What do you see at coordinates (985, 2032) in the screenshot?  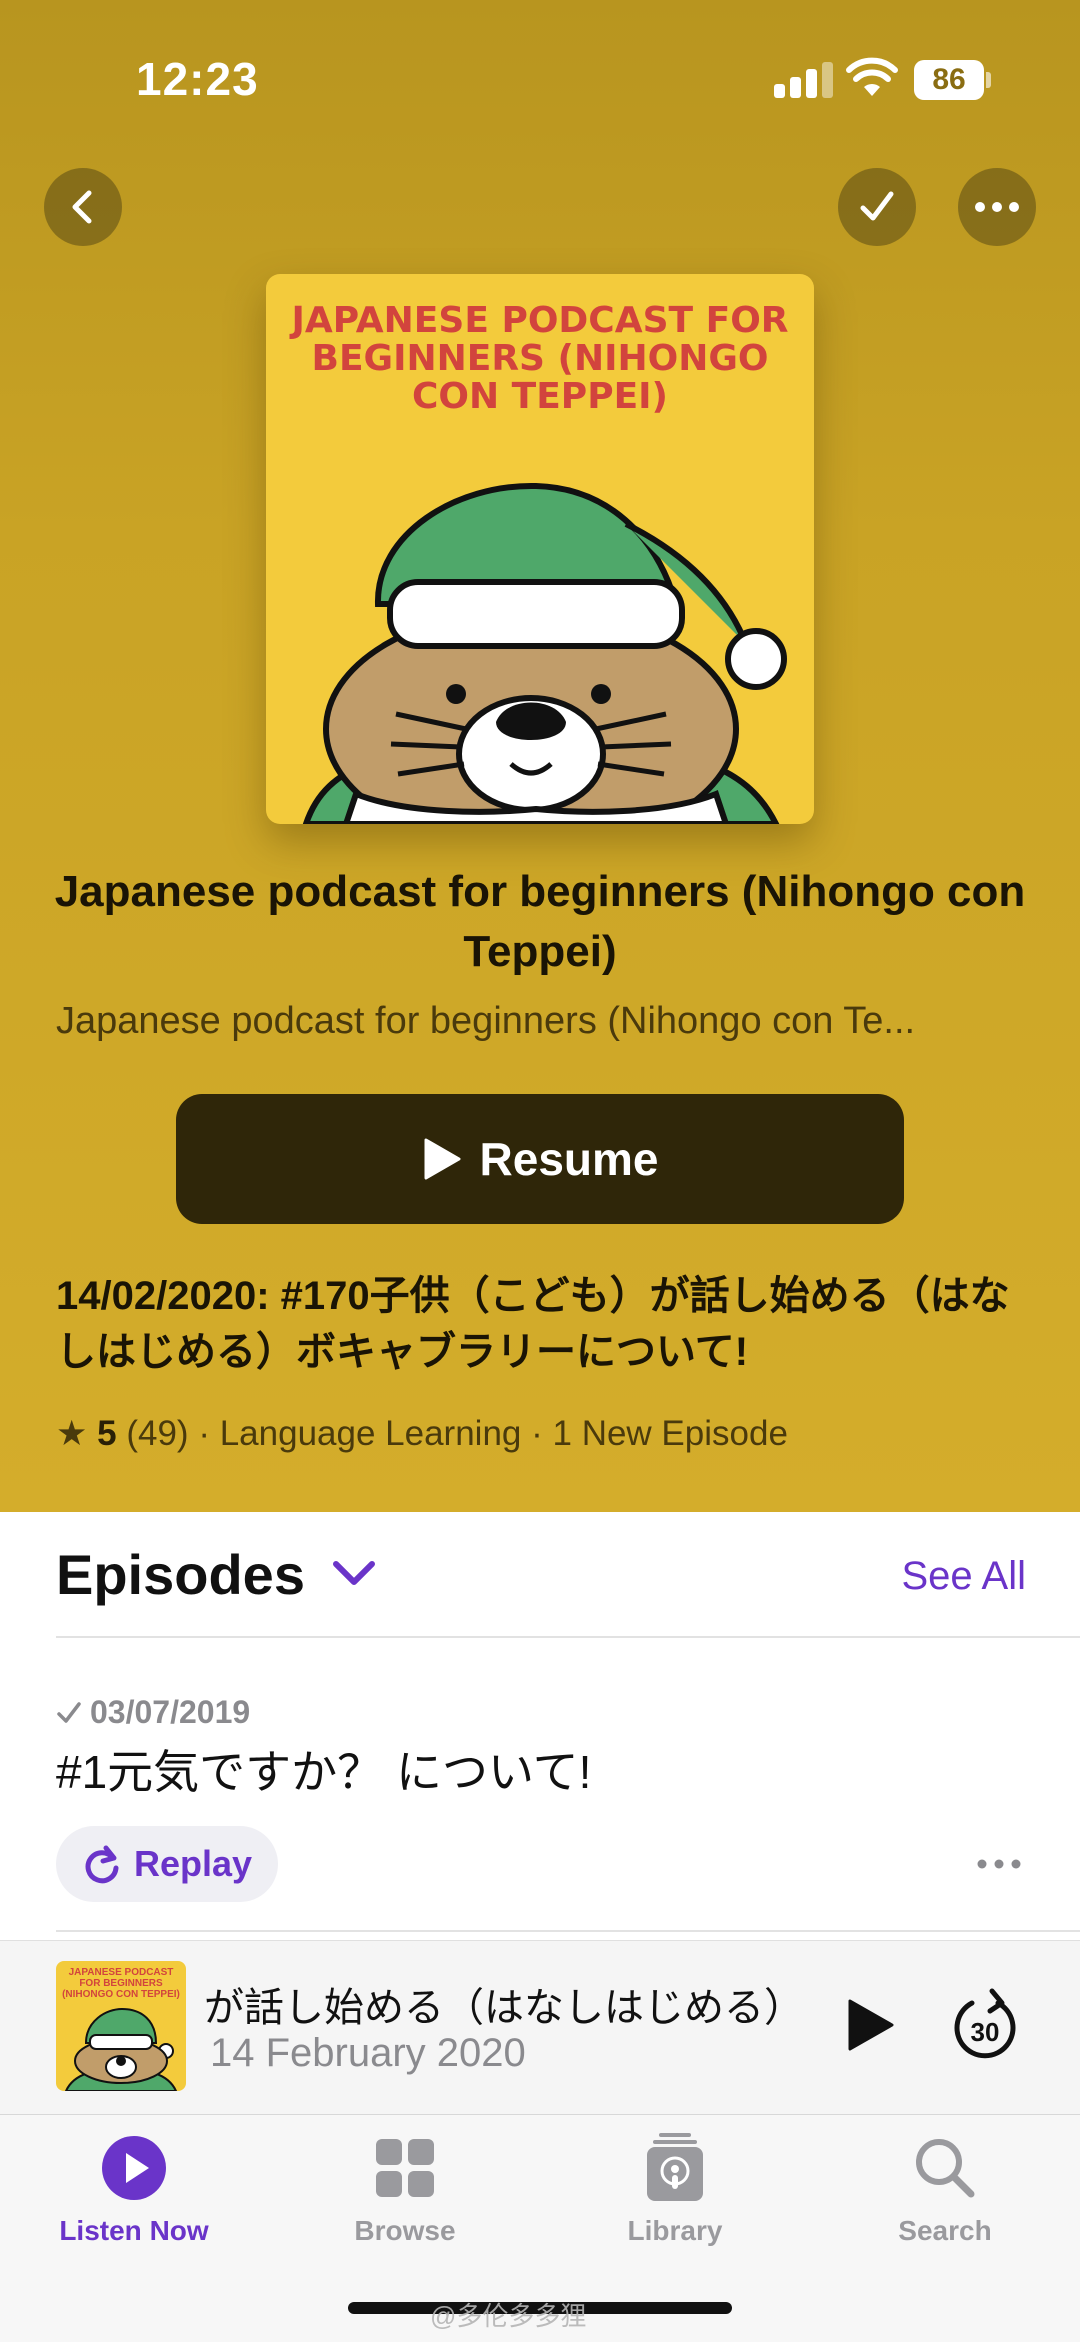 I see `skip-seconds-text: 30` at bounding box center [985, 2032].